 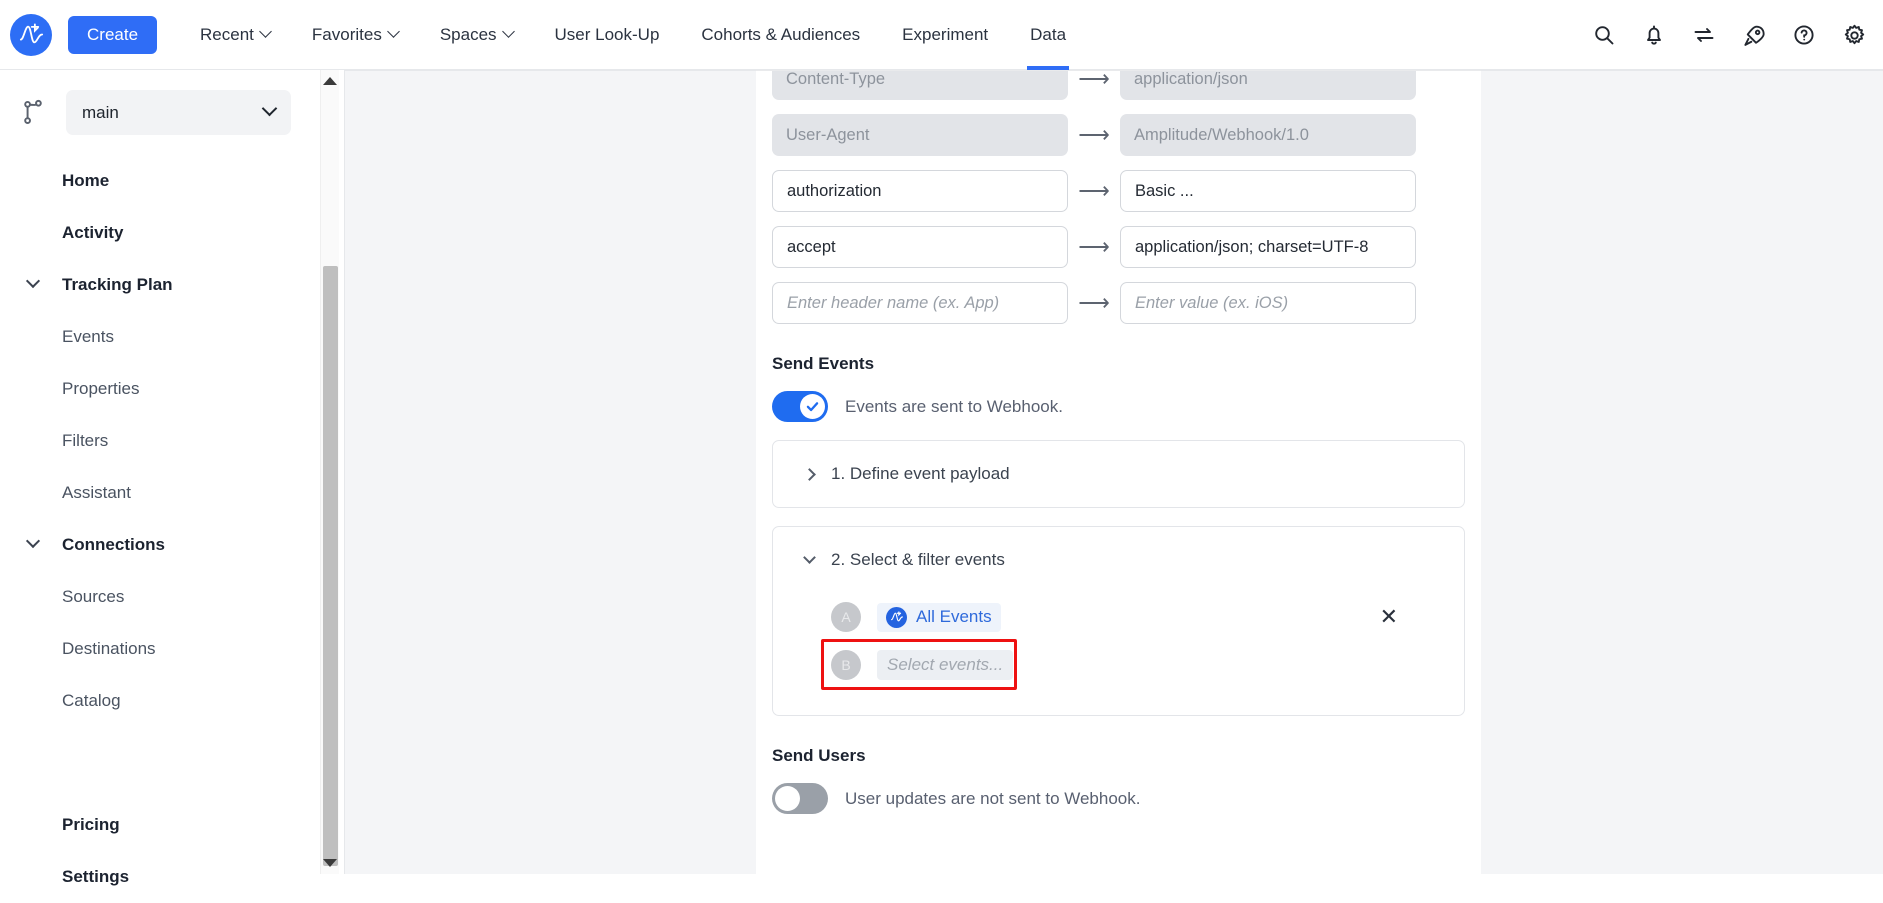 I want to click on sidebar-item-connections: Connections, so click(x=172, y=545).